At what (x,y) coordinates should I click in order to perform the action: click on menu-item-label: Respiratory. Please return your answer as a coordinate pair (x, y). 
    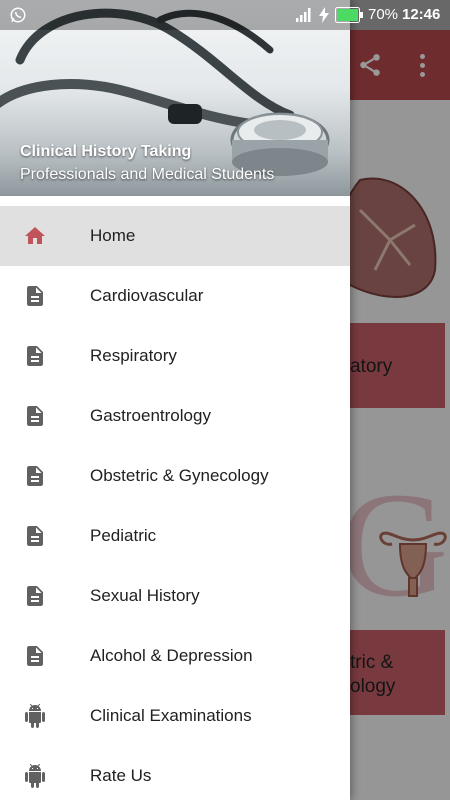
    Looking at the image, I should click on (133, 355).